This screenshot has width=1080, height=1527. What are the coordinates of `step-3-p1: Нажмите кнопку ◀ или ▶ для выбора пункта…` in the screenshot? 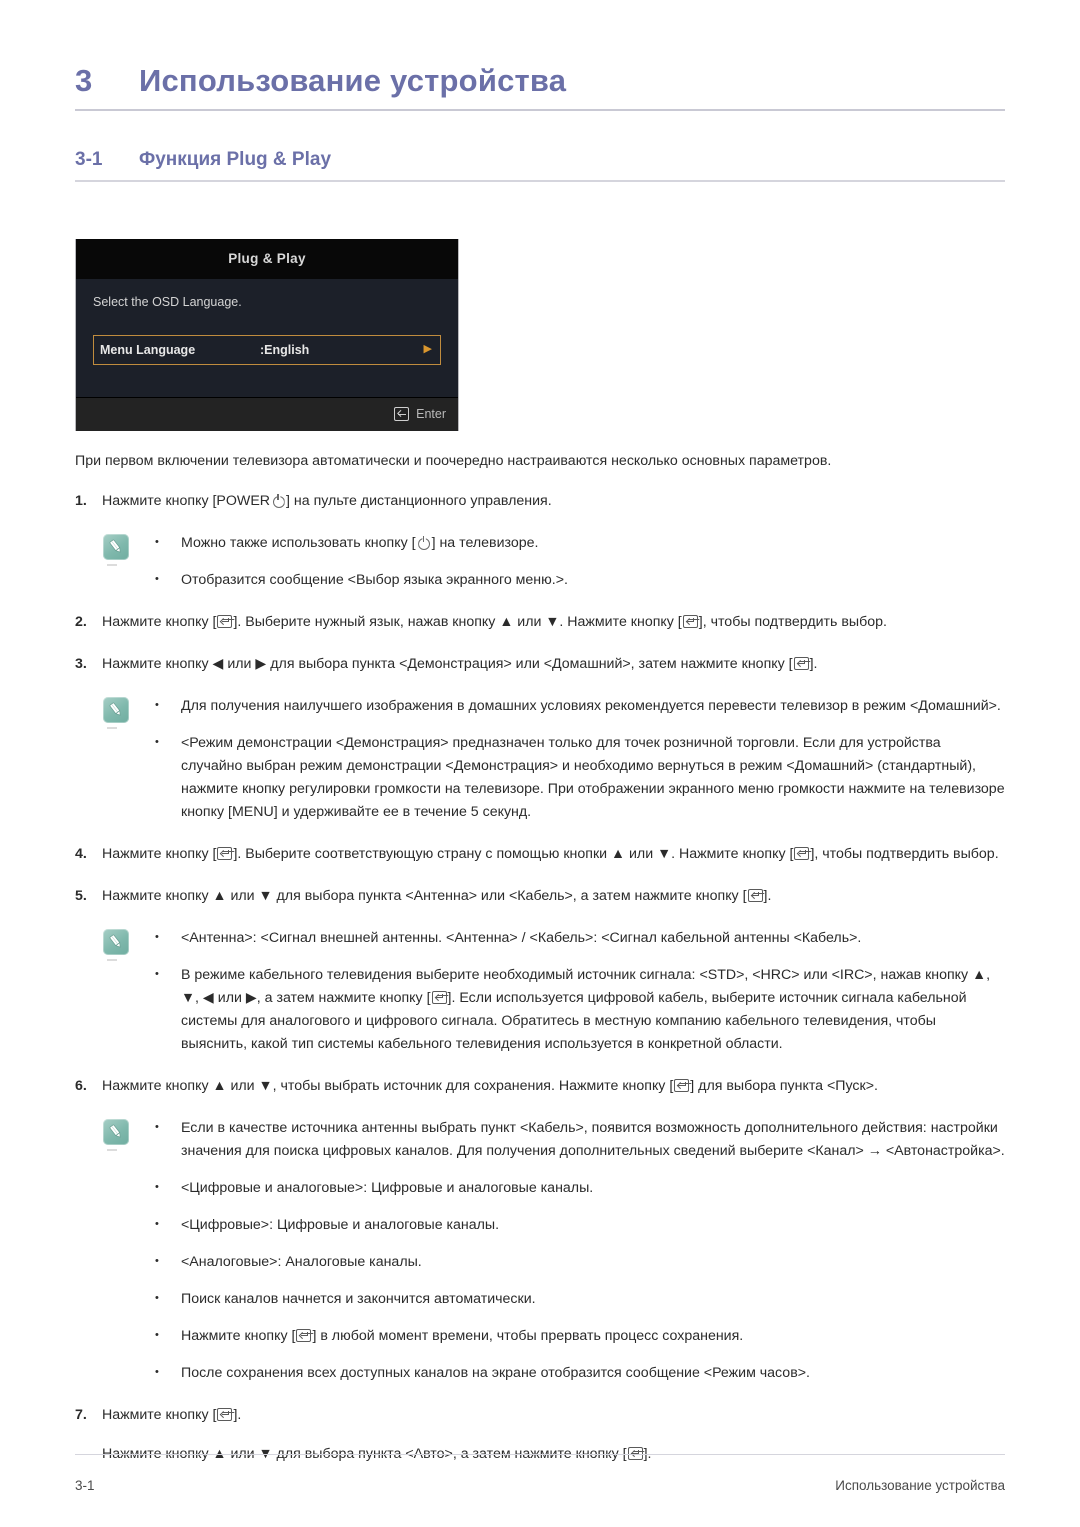 It's located at (447, 664).